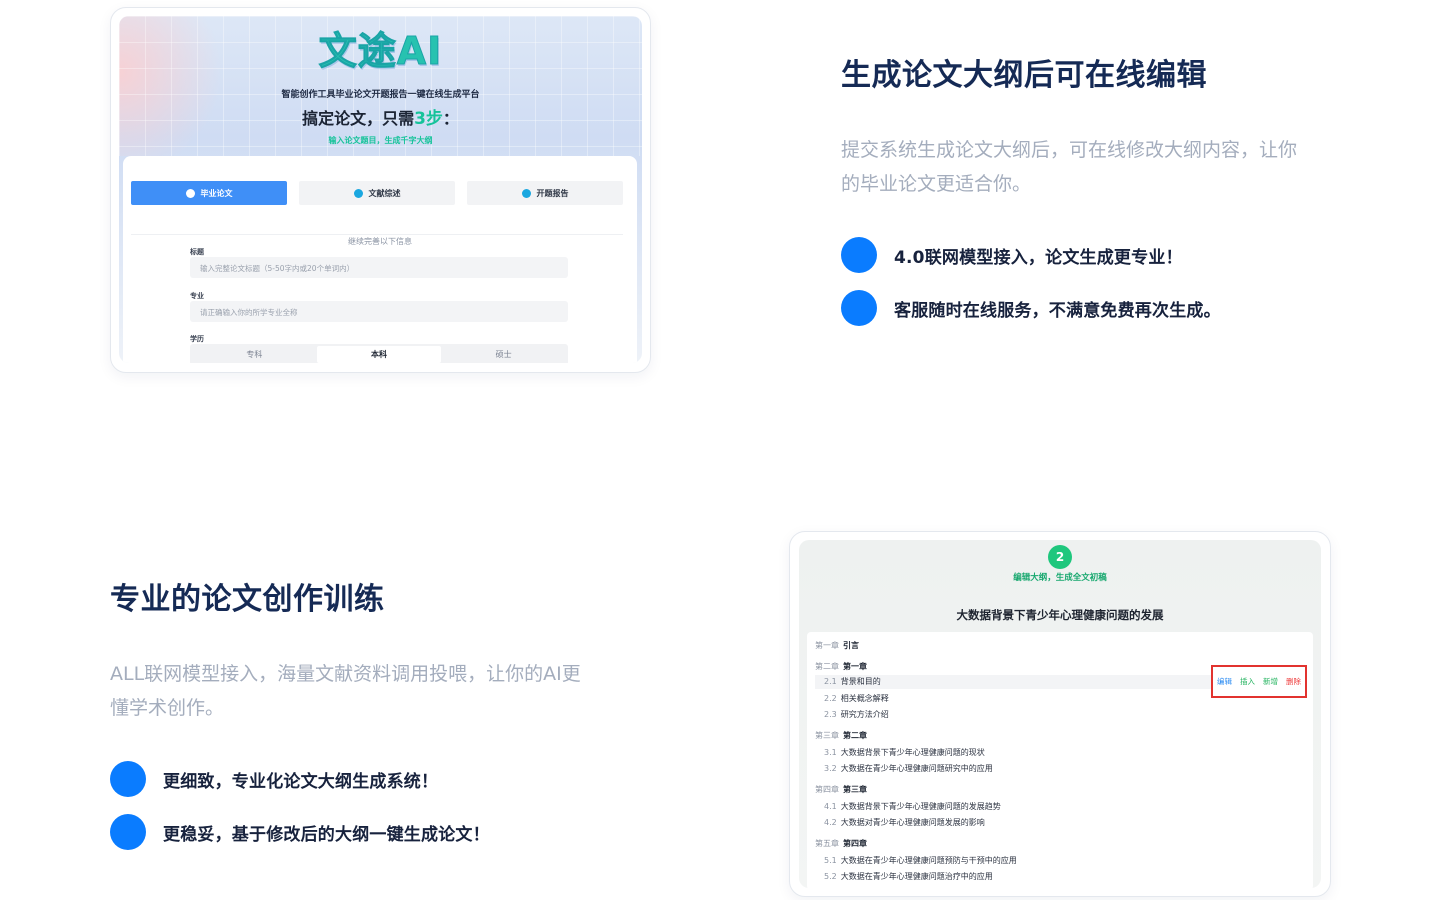 The image size is (1440, 900). Describe the element at coordinates (197, 252) in the screenshot. I see `title-field-label: 标题` at that location.